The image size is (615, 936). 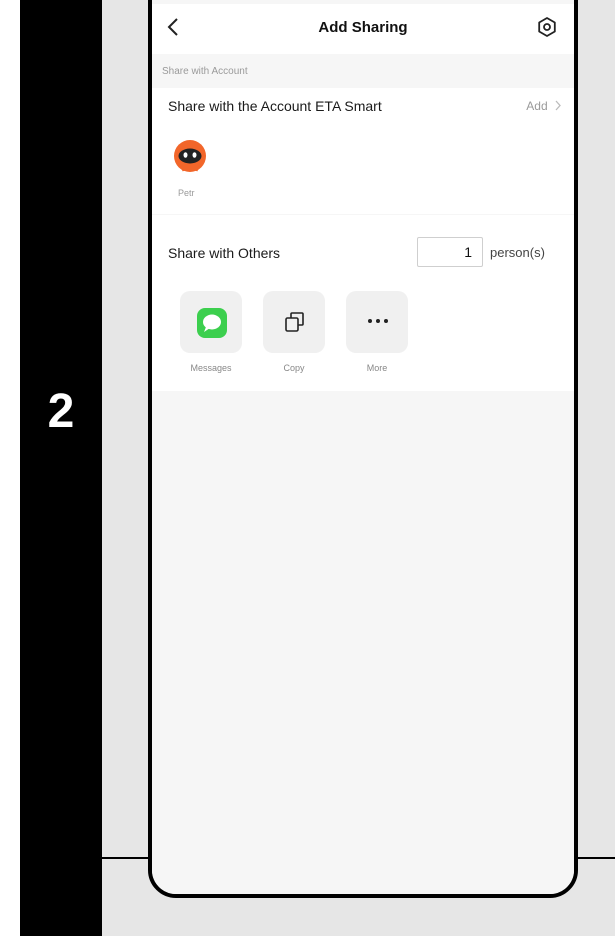 I want to click on step-sidebar, so click(x=61, y=468).